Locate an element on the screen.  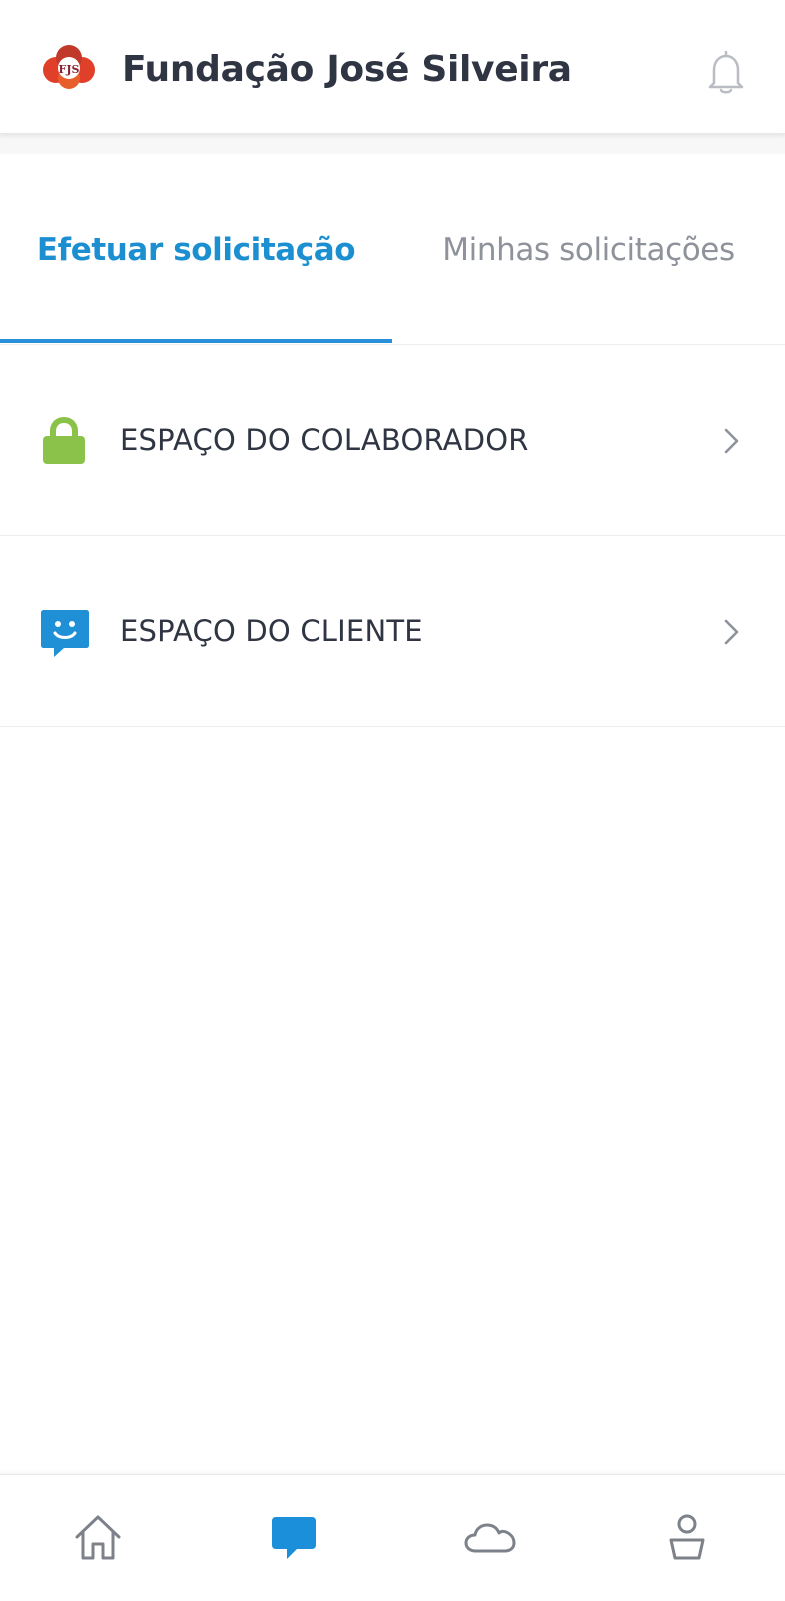
smiley-chat-icon is located at coordinates (64, 632).